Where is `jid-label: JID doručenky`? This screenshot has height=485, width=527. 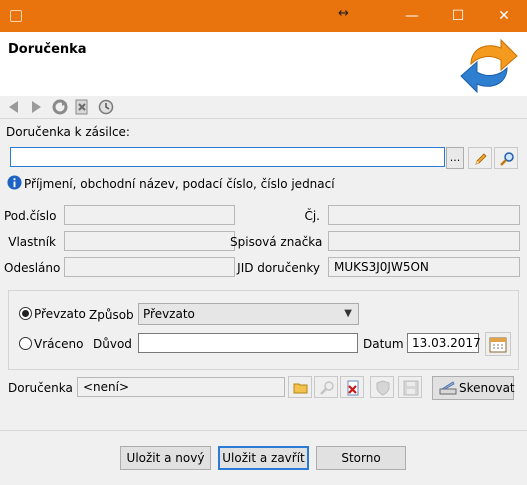 jid-label: JID doručenky is located at coordinates (278, 268).